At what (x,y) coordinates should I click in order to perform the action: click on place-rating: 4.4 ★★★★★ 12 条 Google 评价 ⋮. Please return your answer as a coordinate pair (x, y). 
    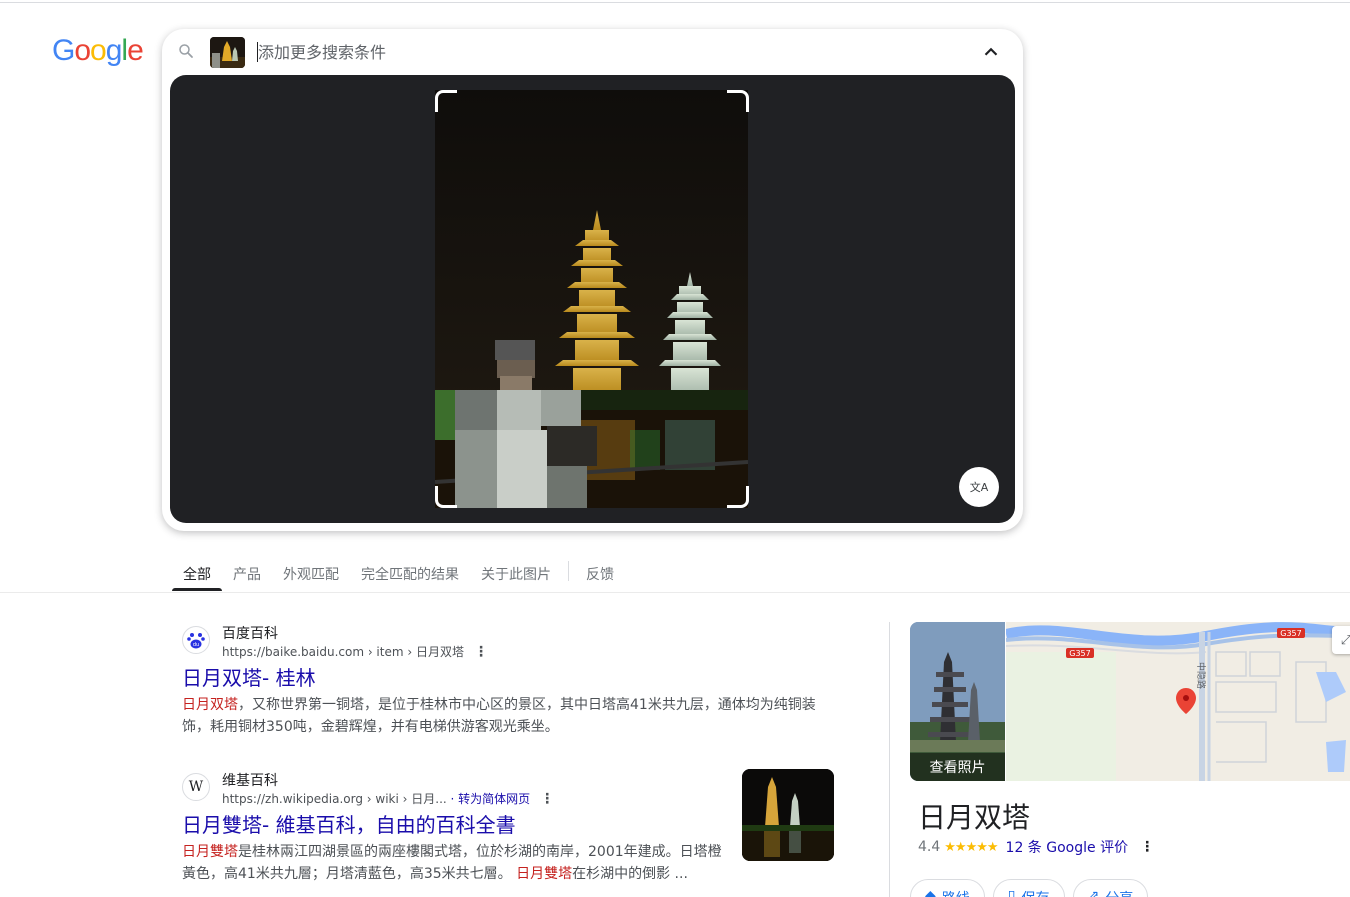
    Looking at the image, I should click on (1036, 847).